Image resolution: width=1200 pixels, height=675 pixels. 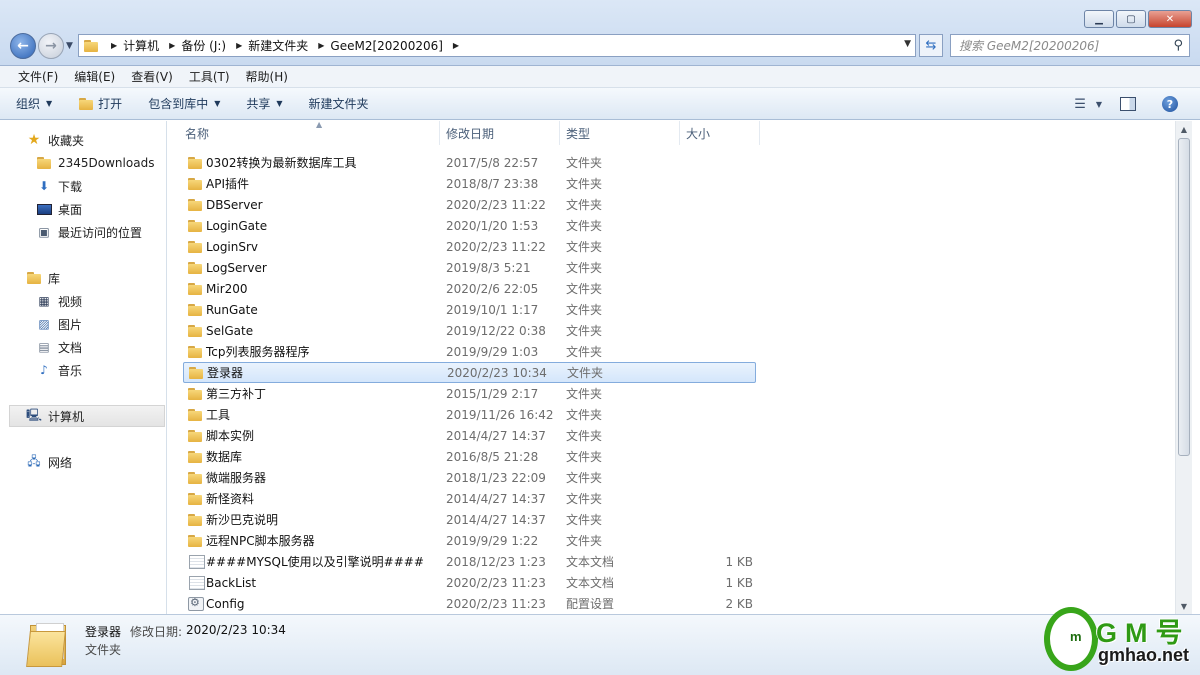 I want to click on column-header-size: 大小, so click(x=720, y=133).